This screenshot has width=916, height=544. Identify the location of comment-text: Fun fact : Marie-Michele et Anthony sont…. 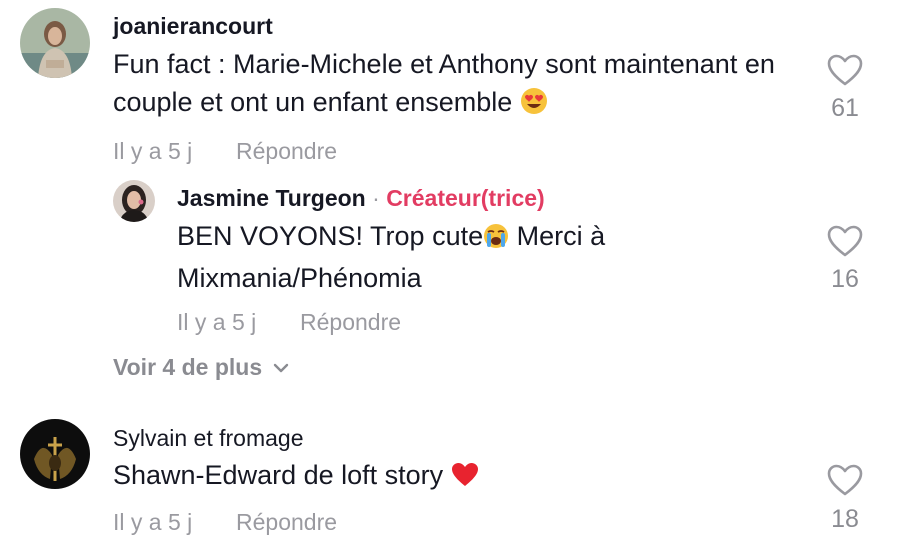
(458, 85).